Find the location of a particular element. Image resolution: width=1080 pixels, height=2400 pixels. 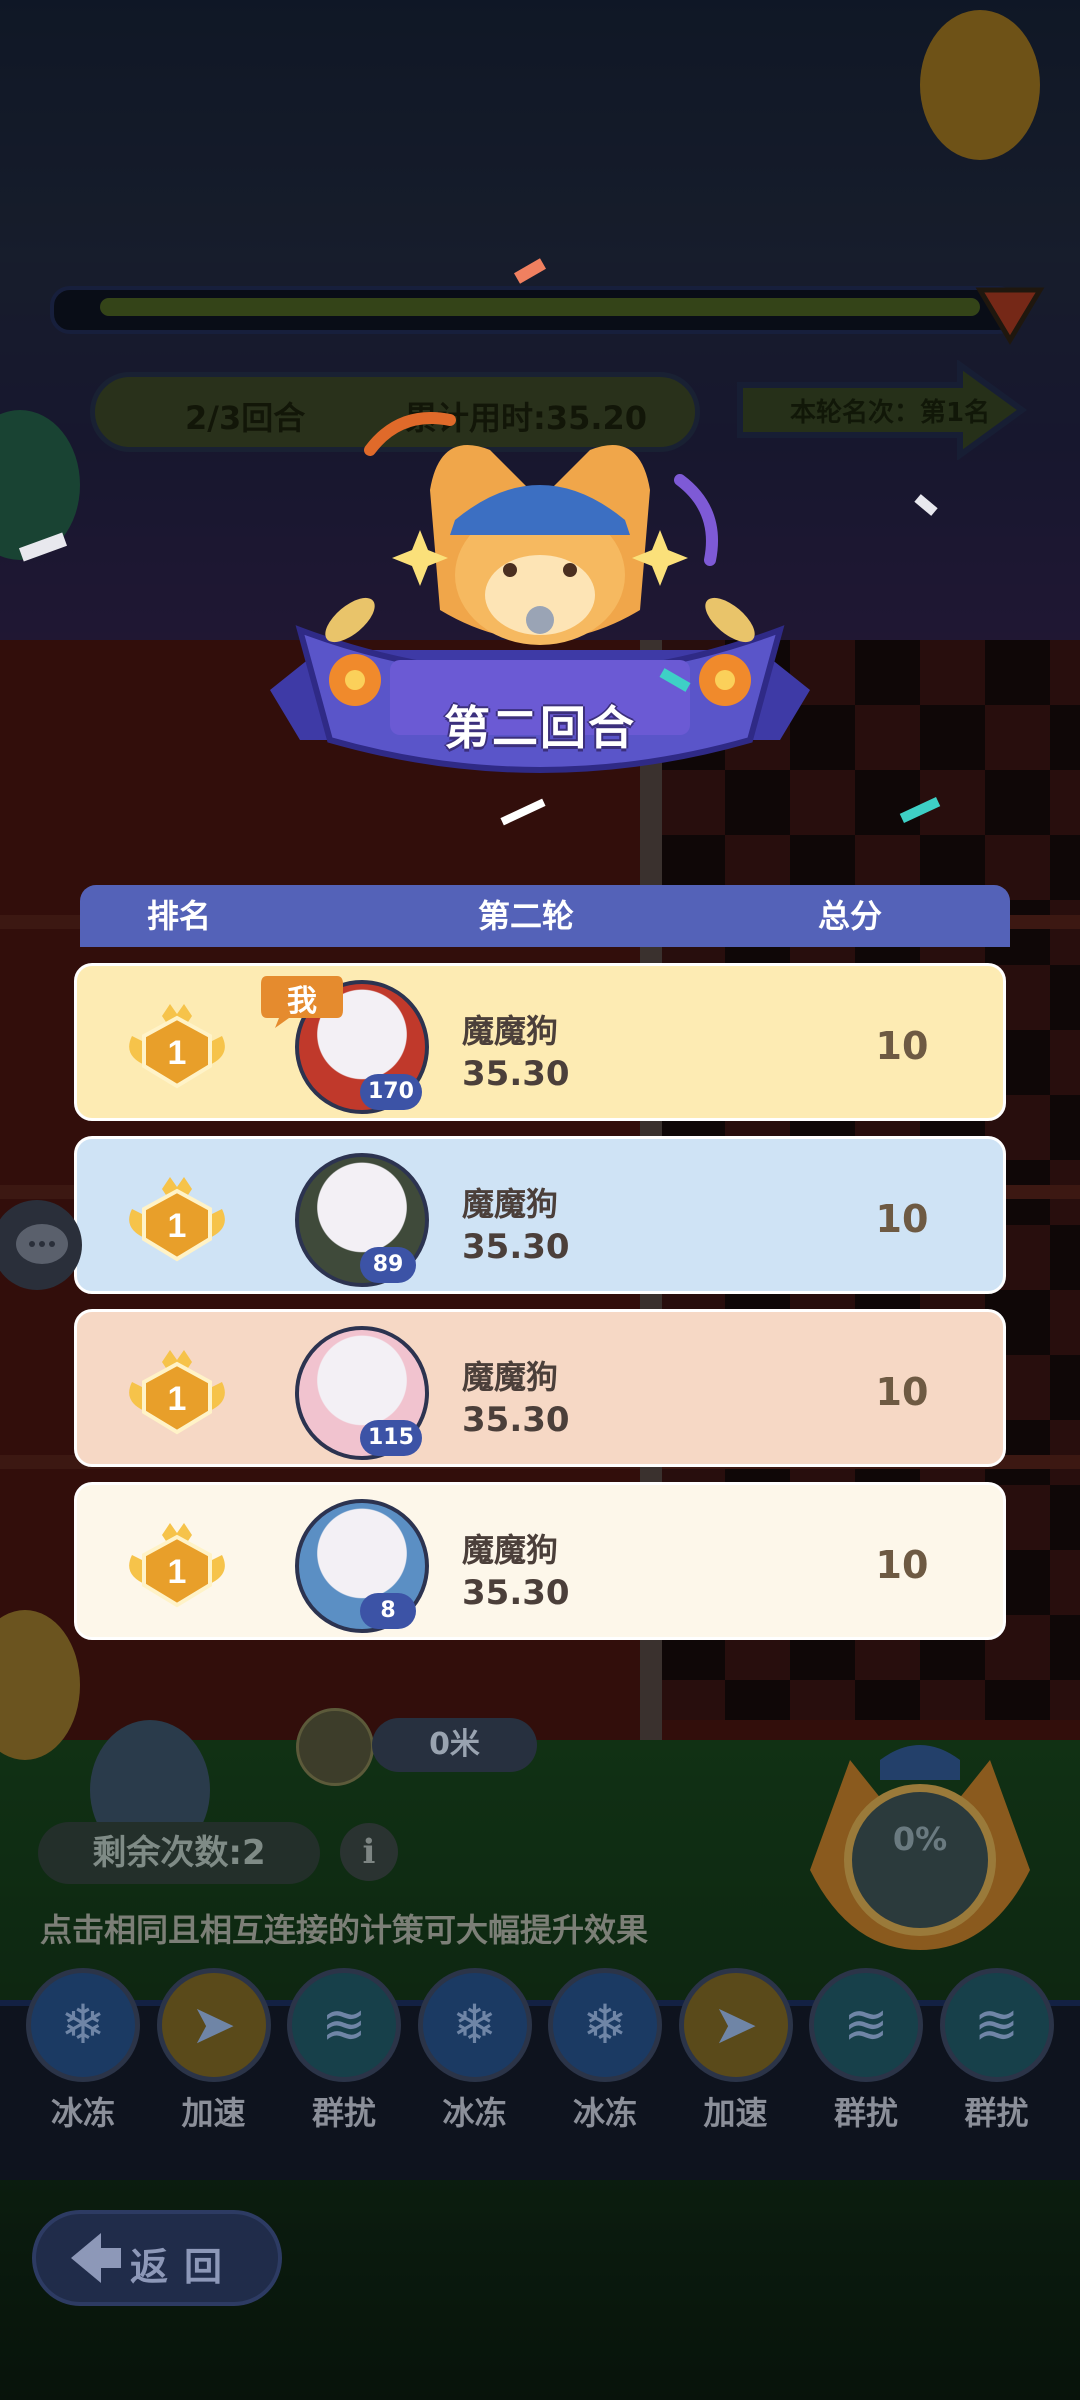

round-title: 第二回合 is located at coordinates (540, 728).